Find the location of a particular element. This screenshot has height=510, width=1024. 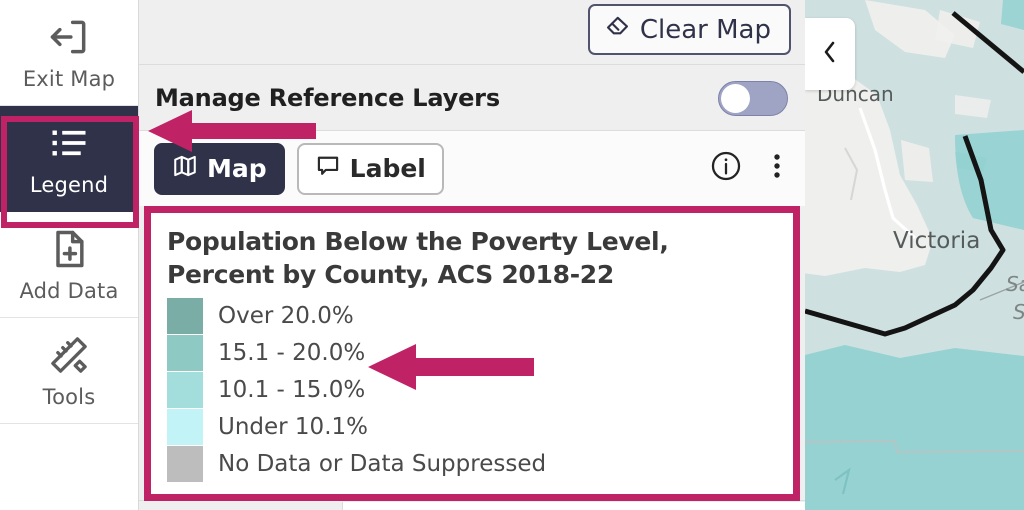

speech-bubble-icon is located at coordinates (328, 169).